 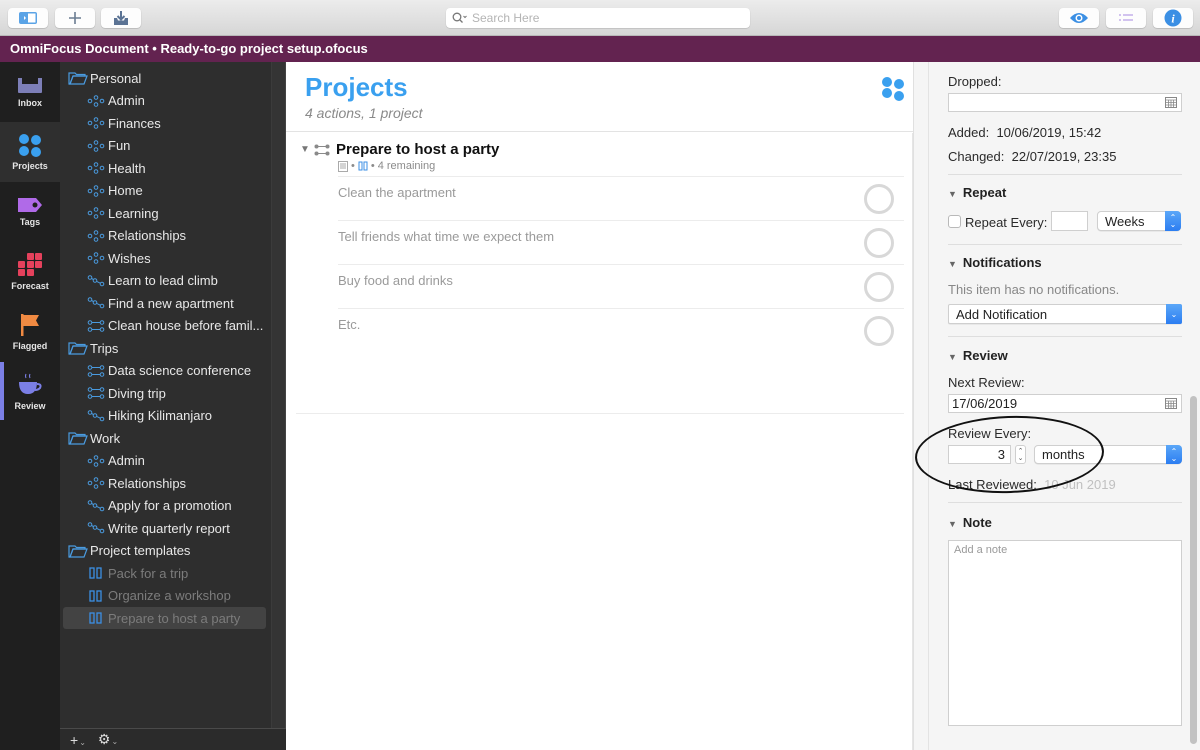 What do you see at coordinates (1139, 221) in the screenshot?
I see `repeat-unit-select: Weeks ⌃ ⌄` at bounding box center [1139, 221].